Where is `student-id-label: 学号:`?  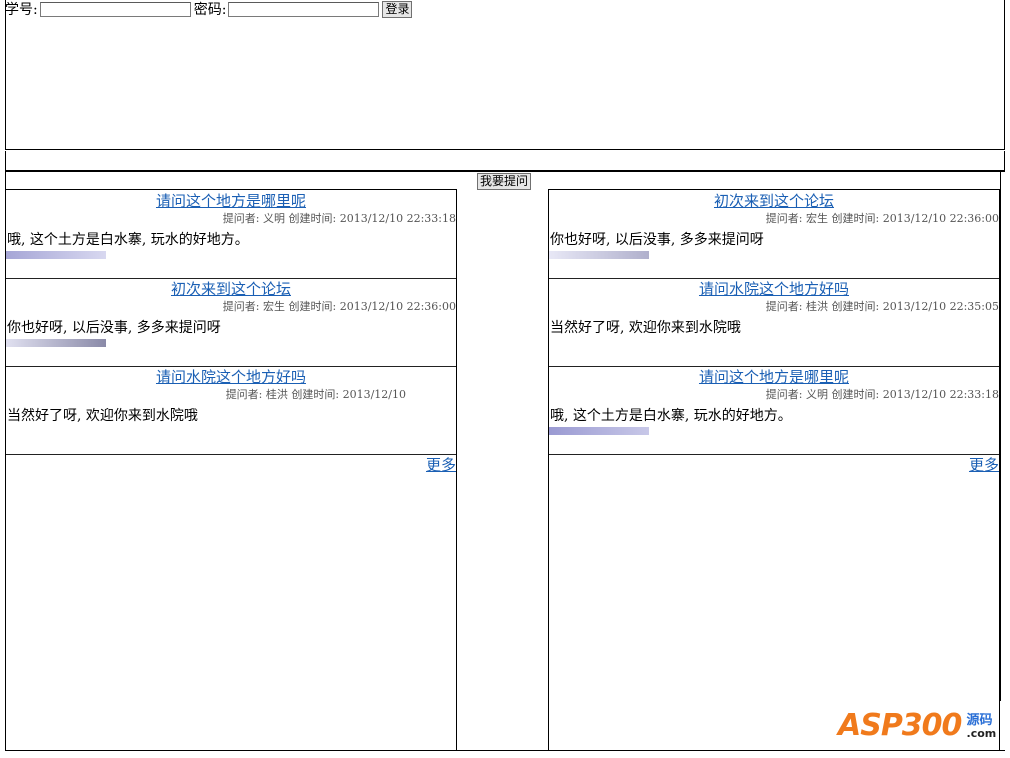
student-id-label: 学号: is located at coordinates (21, 10).